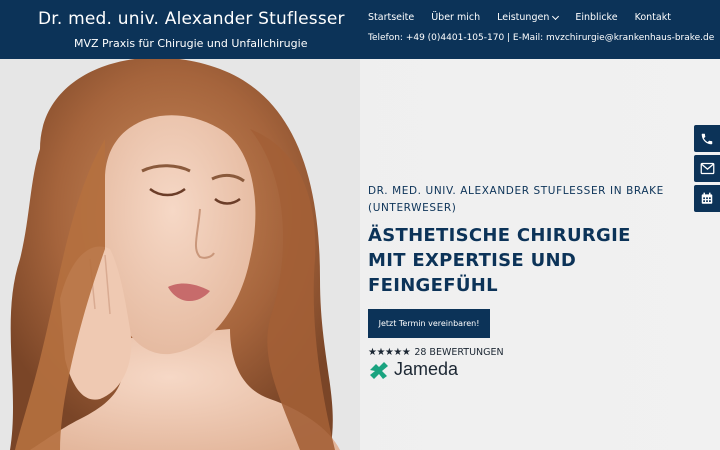  I want to click on calendar-icon, so click(707, 198).